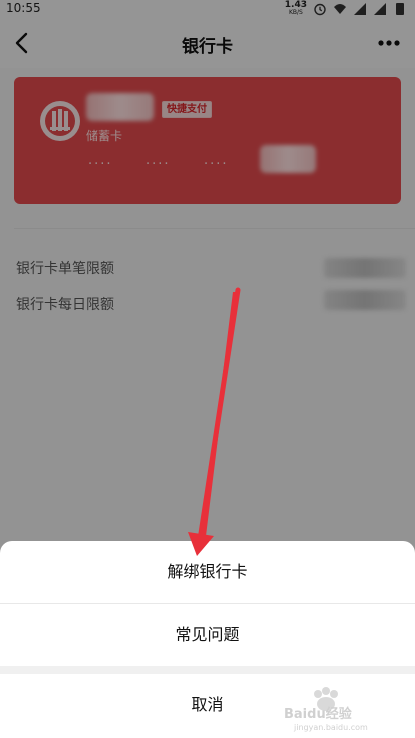 Image resolution: width=415 pixels, height=738 pixels. I want to click on watermark-brand: Baidu经验, so click(318, 714).